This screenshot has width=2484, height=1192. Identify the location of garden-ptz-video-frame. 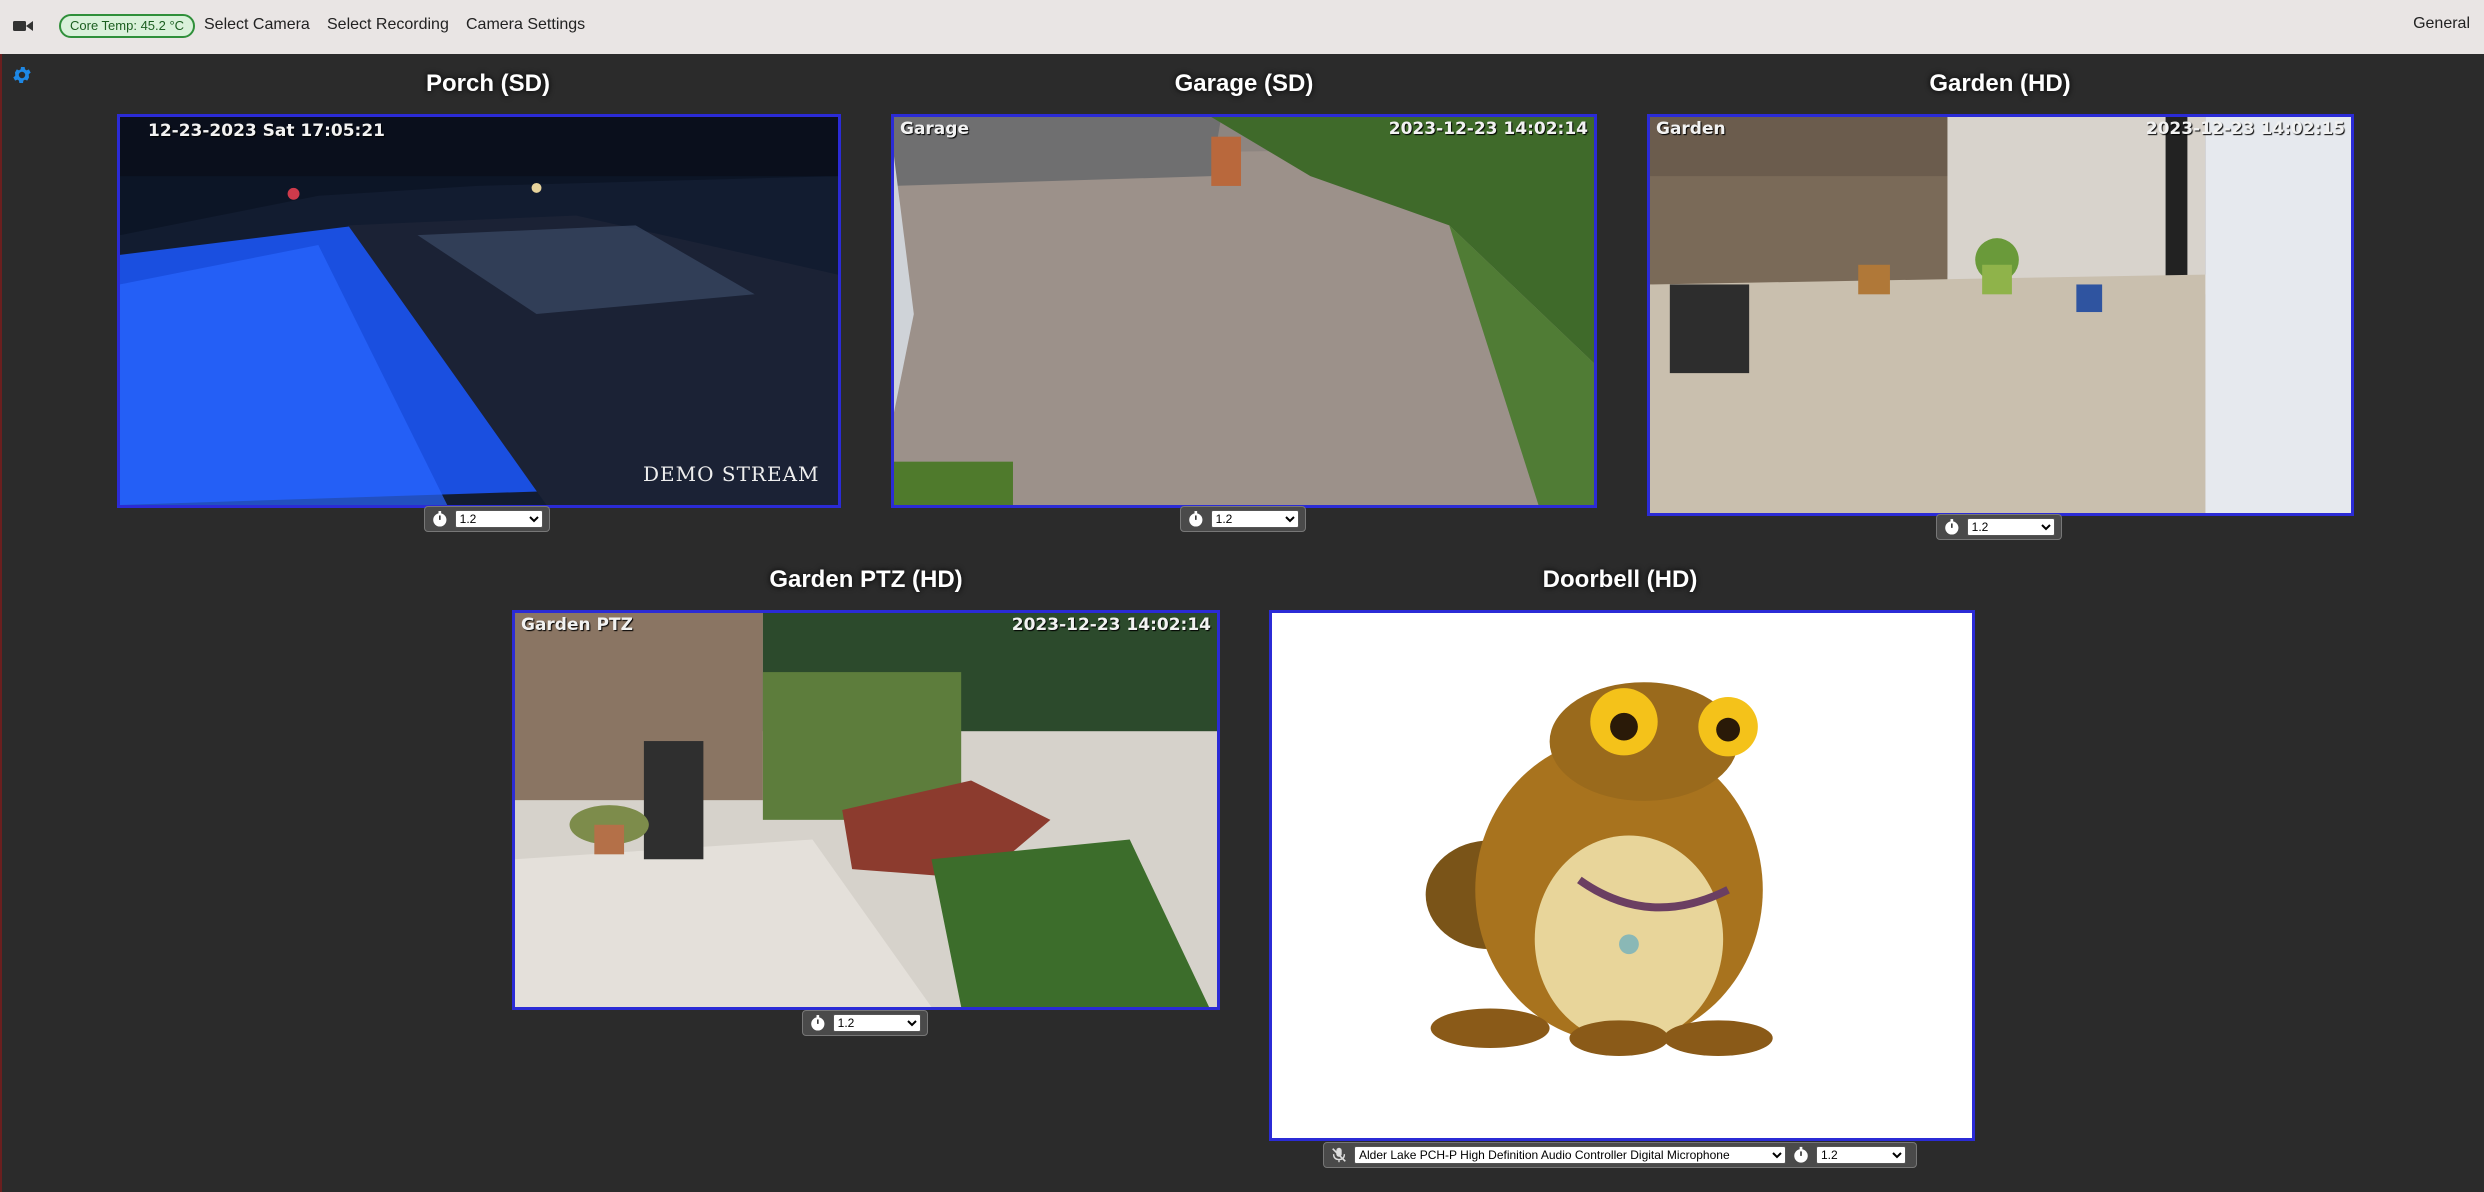
(866, 810).